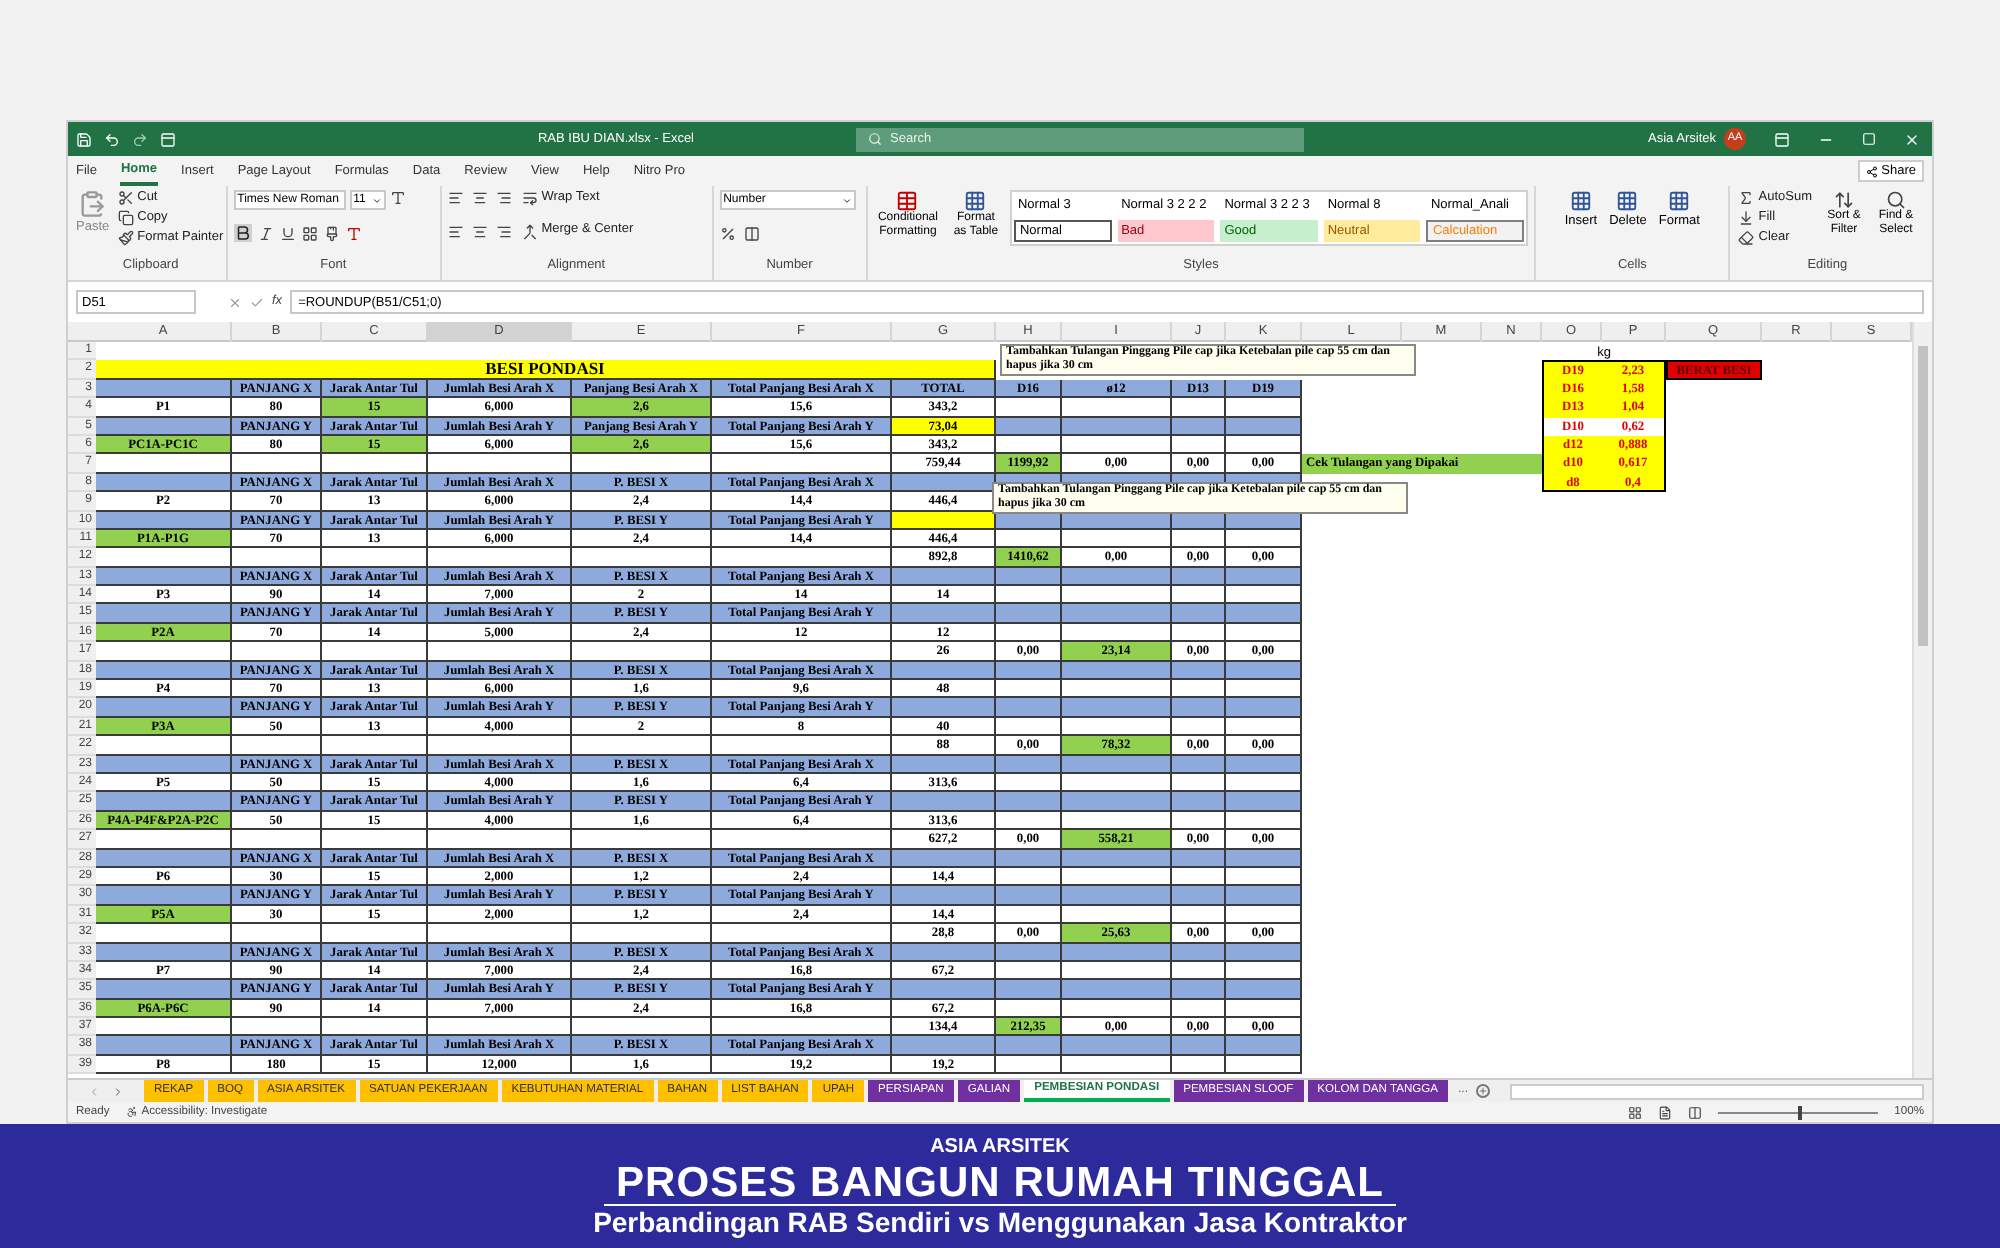  Describe the element at coordinates (309, 233) in the screenshot. I see `borders-icon` at that location.